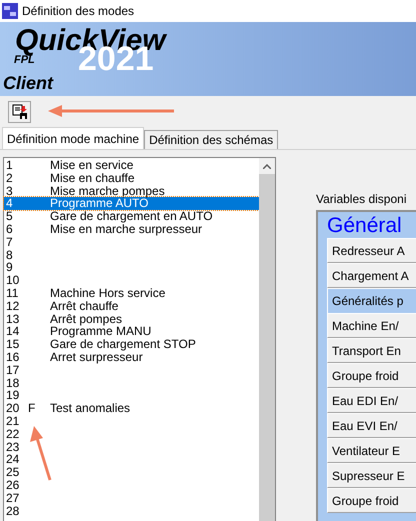 The height and width of the screenshot is (521, 416). I want to click on mode-row: 15 Gare de chargement STOP, so click(131, 344).